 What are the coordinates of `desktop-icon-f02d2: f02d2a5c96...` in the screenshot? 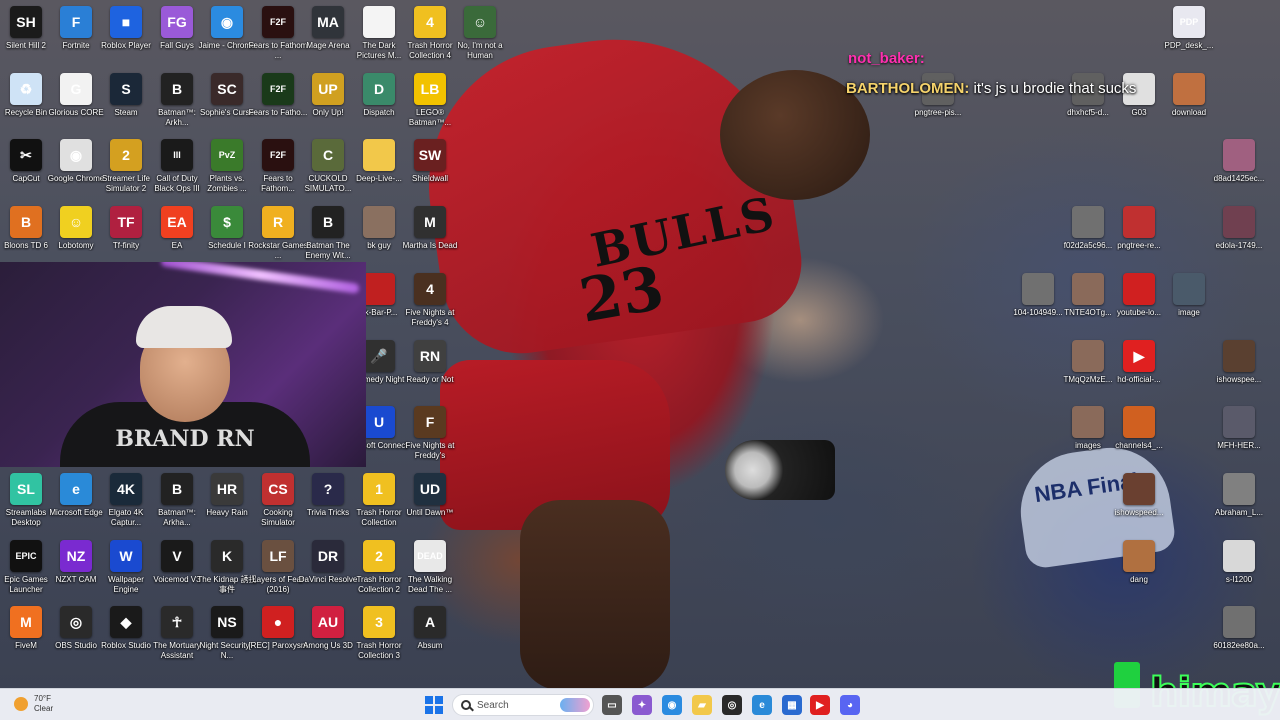 It's located at (1088, 237).